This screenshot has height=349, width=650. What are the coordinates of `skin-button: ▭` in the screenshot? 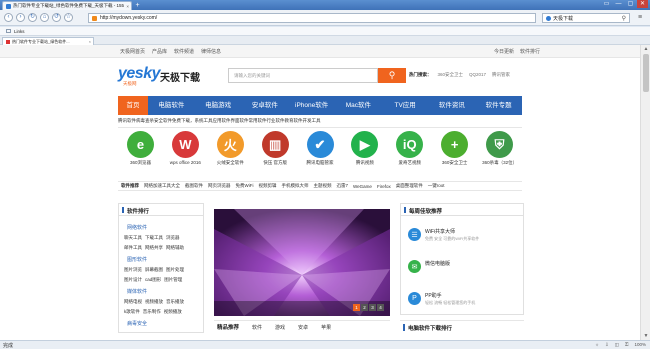 It's located at (606, 4).